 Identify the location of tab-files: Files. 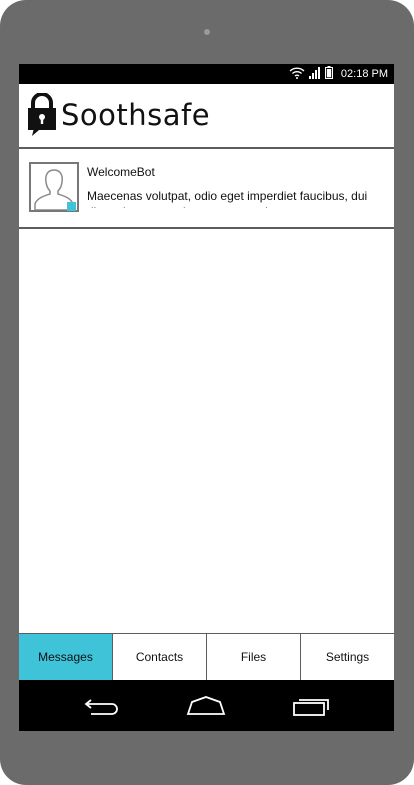
(254, 657).